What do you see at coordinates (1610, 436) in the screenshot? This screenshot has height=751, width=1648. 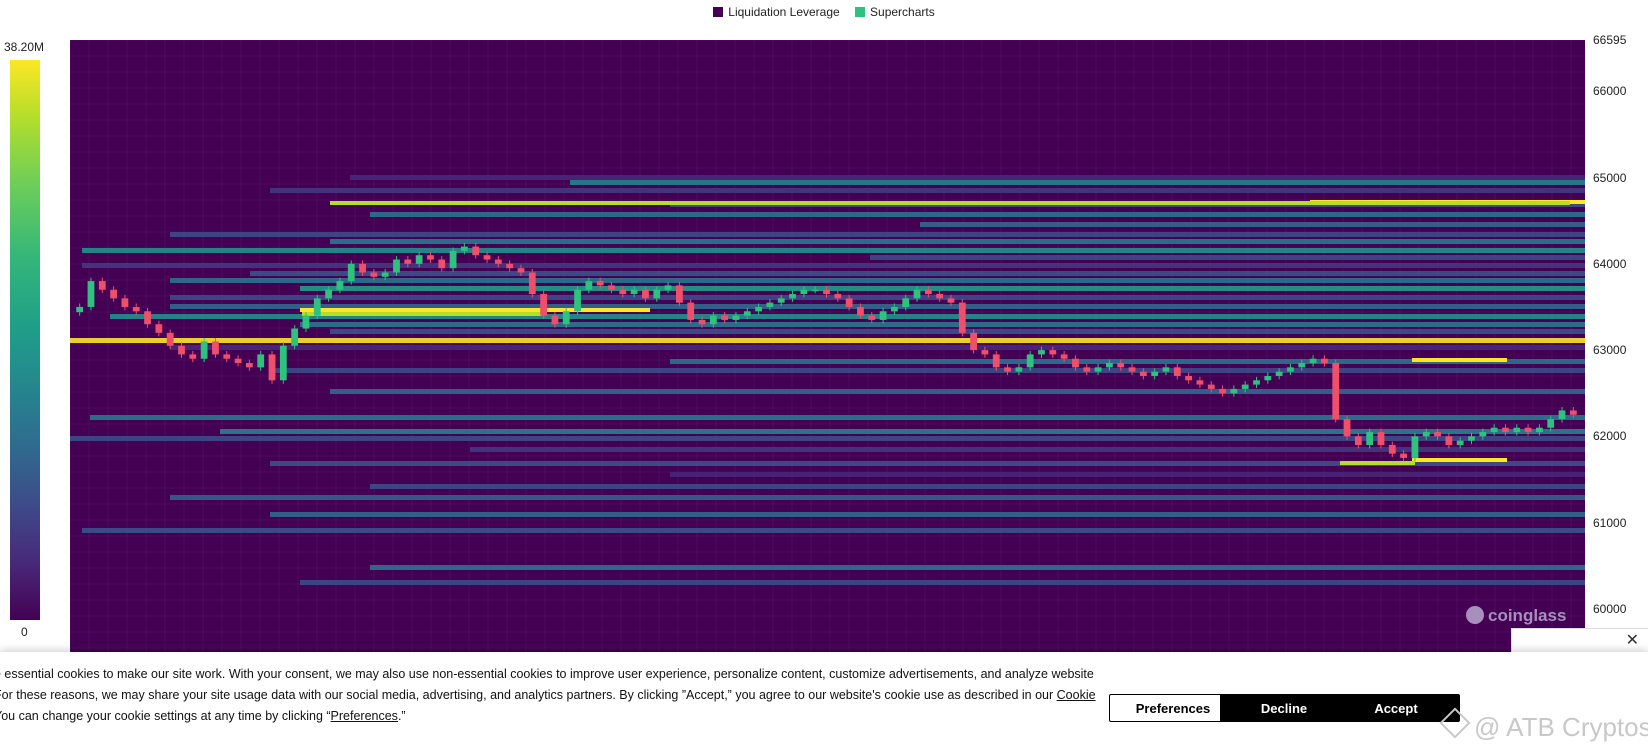 I see `y-tick-label: 62000` at bounding box center [1610, 436].